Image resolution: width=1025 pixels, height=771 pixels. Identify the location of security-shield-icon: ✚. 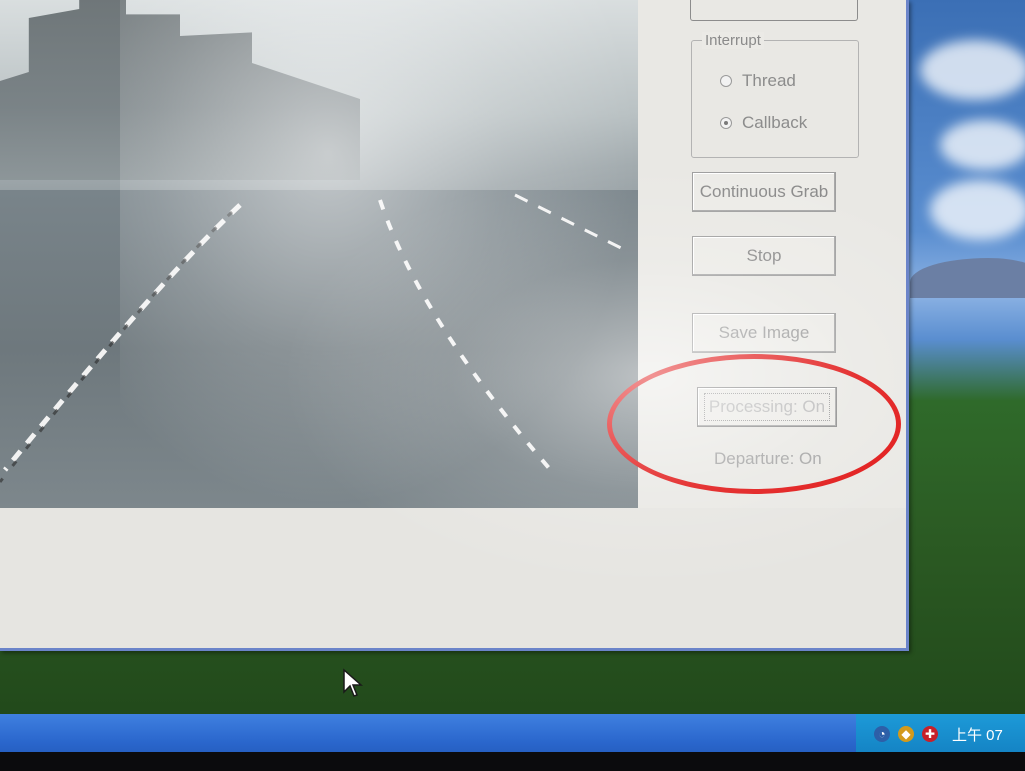
(930, 734).